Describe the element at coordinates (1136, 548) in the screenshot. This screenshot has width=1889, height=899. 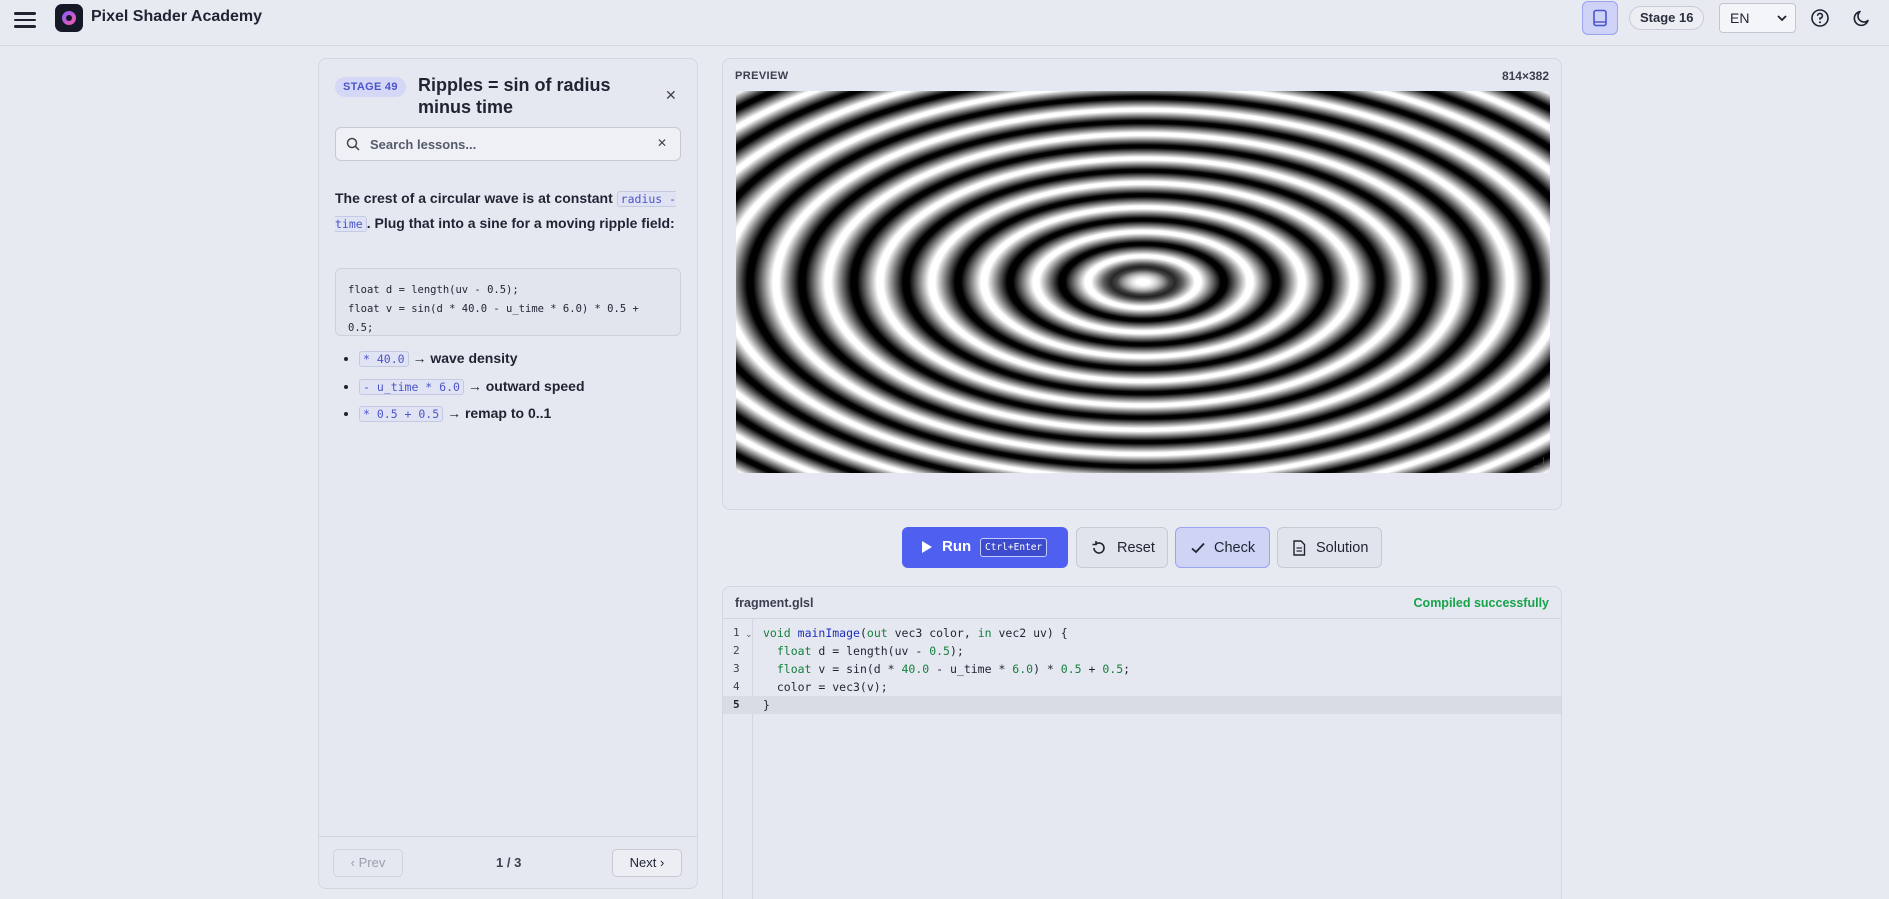
I see `reset-label: Reset` at that location.